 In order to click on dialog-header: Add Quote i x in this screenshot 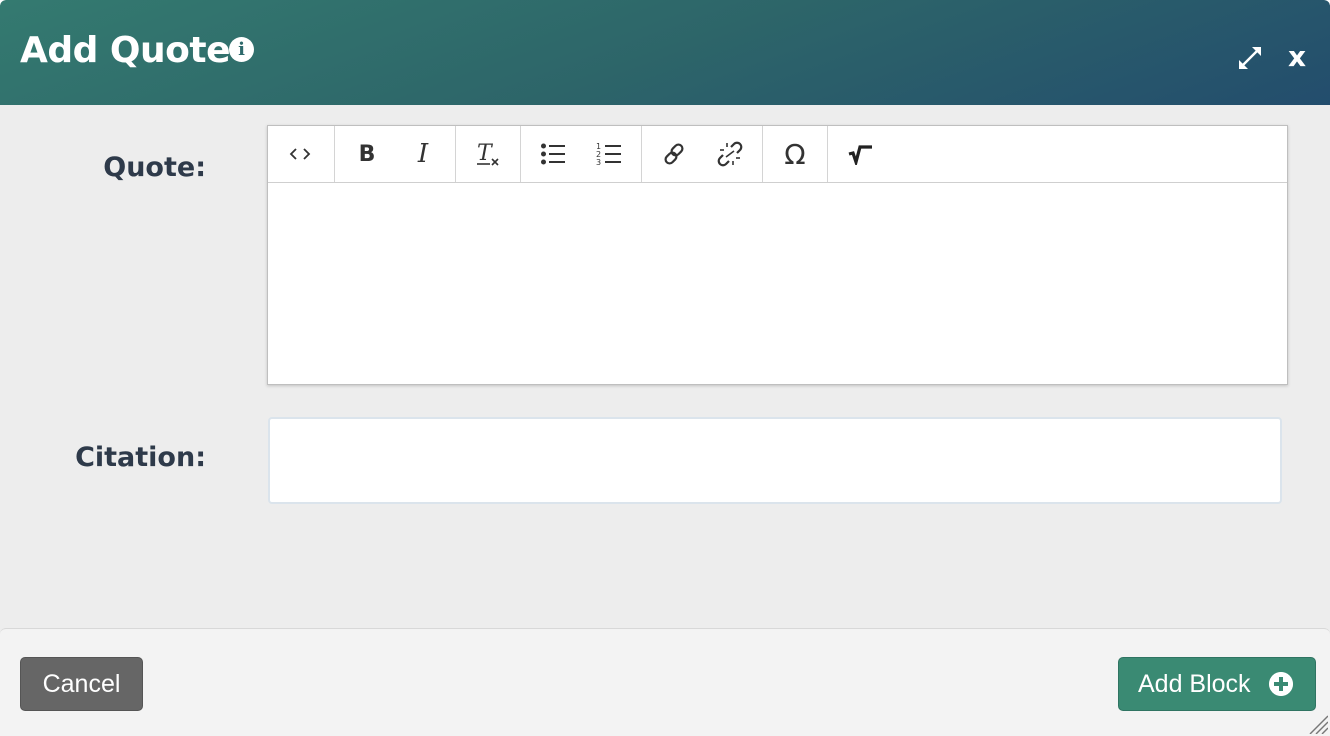, I will do `click(665, 52)`.